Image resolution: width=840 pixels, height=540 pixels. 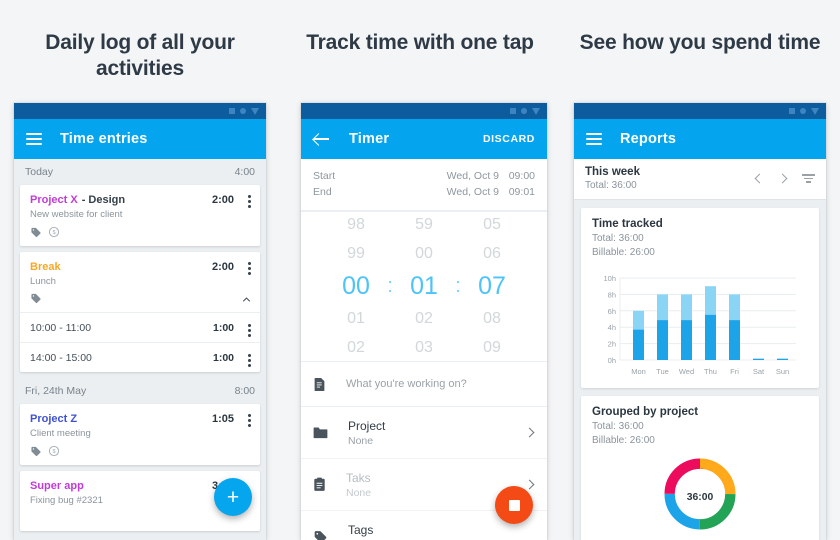 What do you see at coordinates (356, 347) in the screenshot?
I see `hours-option: 02` at bounding box center [356, 347].